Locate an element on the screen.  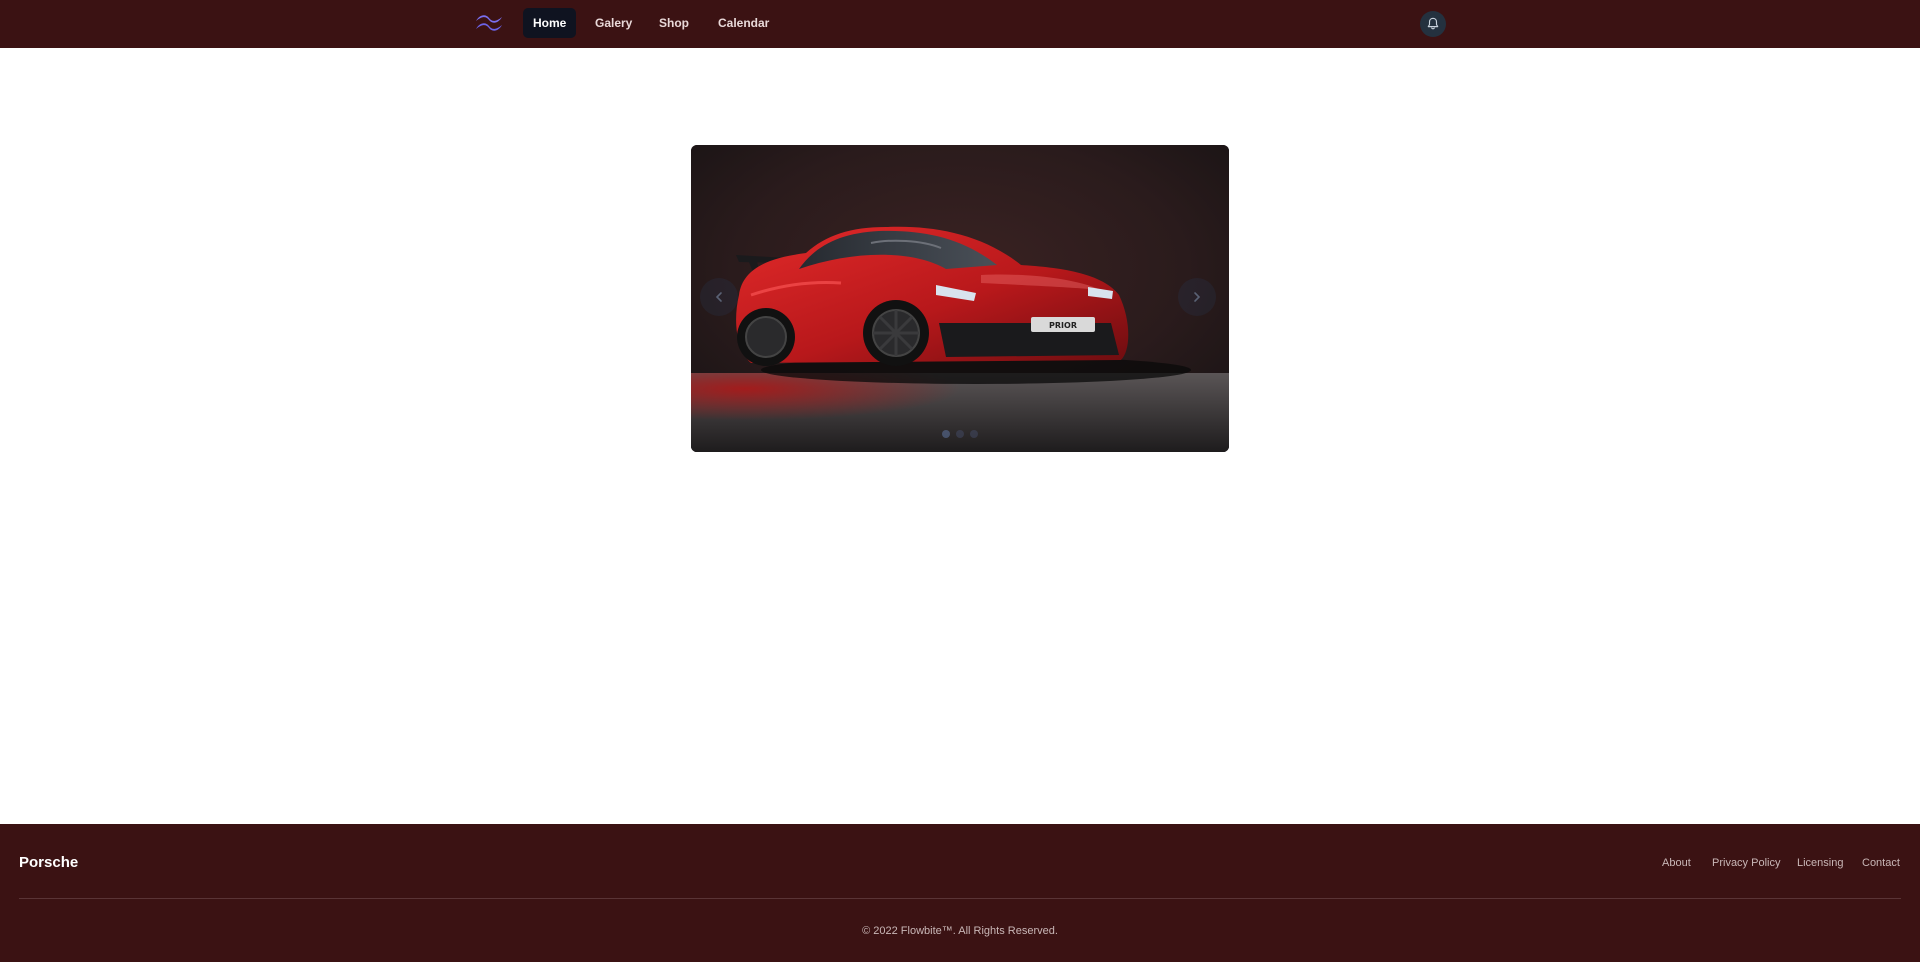
copyright-text: © 2022 Flowbite™. All Rights Reserved. is located at coordinates (960, 931).